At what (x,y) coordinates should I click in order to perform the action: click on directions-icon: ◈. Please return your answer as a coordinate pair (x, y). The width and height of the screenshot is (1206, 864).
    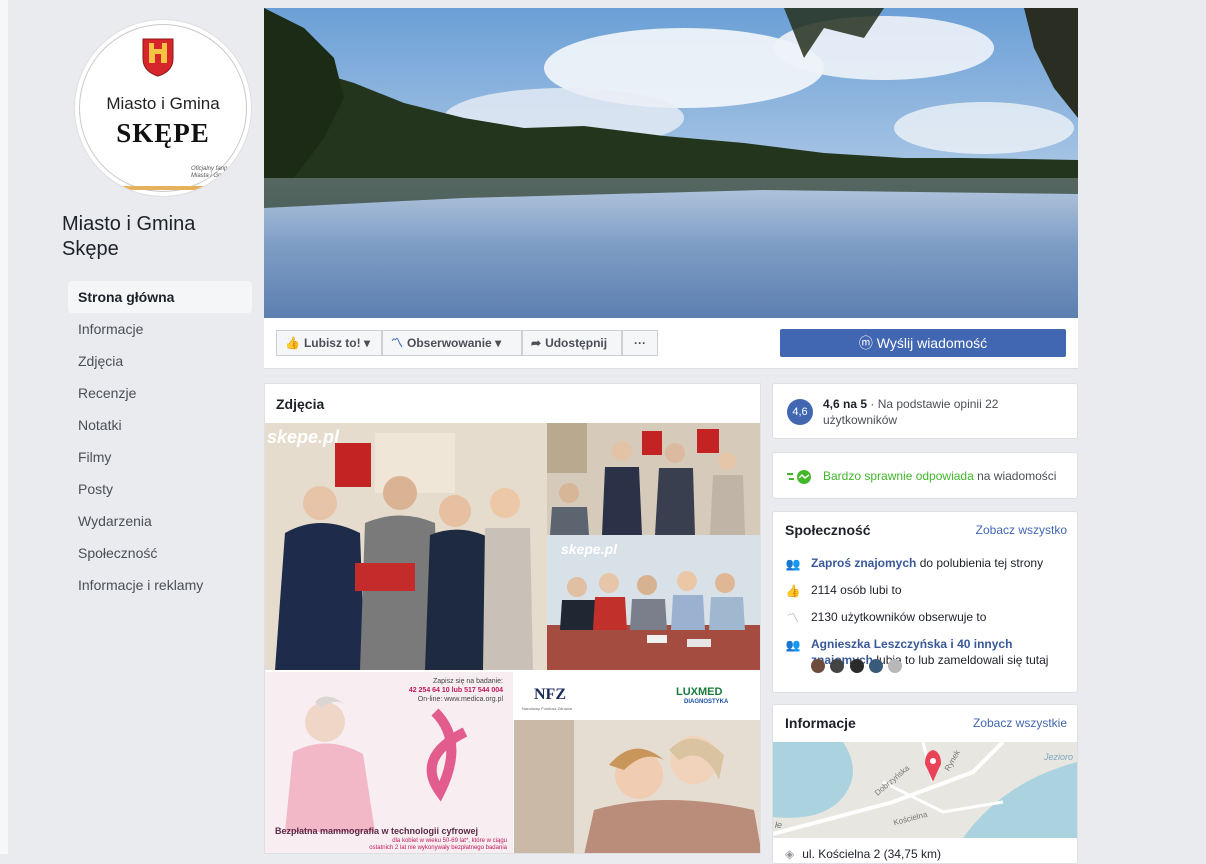
    Looking at the image, I should click on (790, 854).